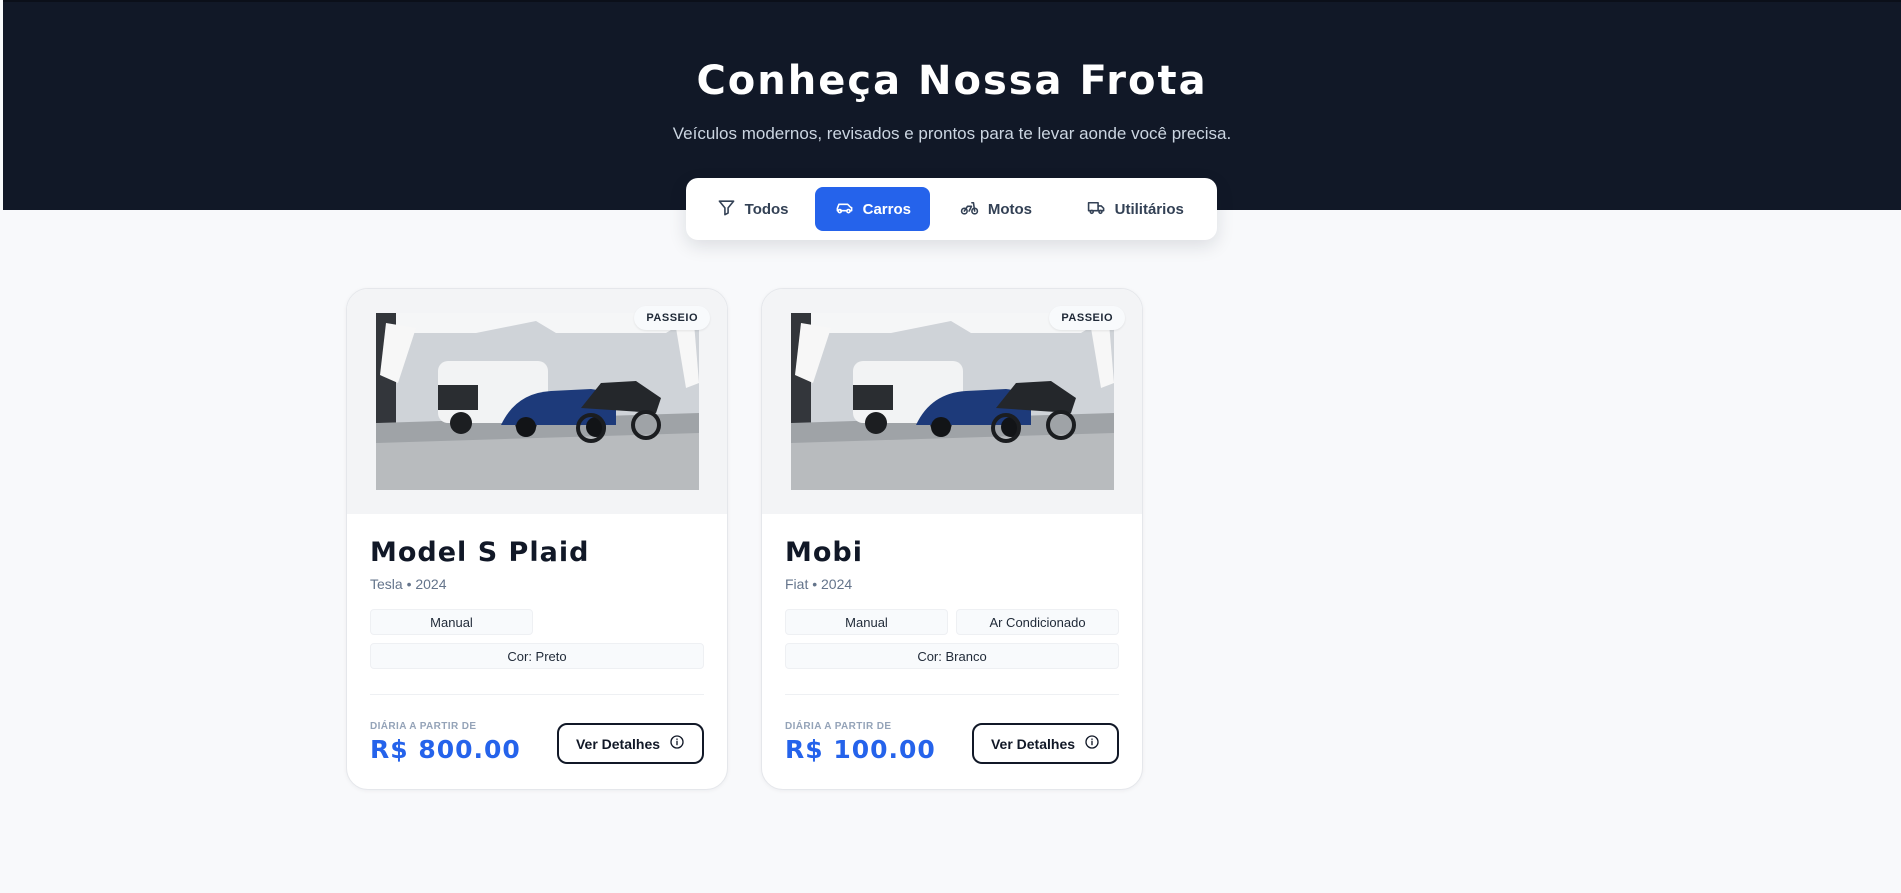 This screenshot has height=893, width=1901. What do you see at coordinates (860, 749) in the screenshot?
I see `daily-price: R$ 100.00` at bounding box center [860, 749].